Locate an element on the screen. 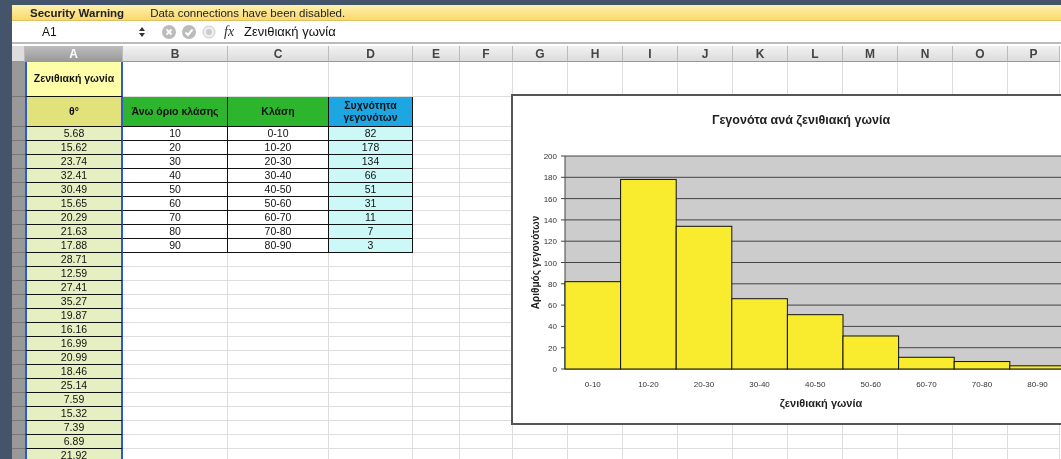 This screenshot has width=1061, height=459. column-header: L is located at coordinates (815, 54).